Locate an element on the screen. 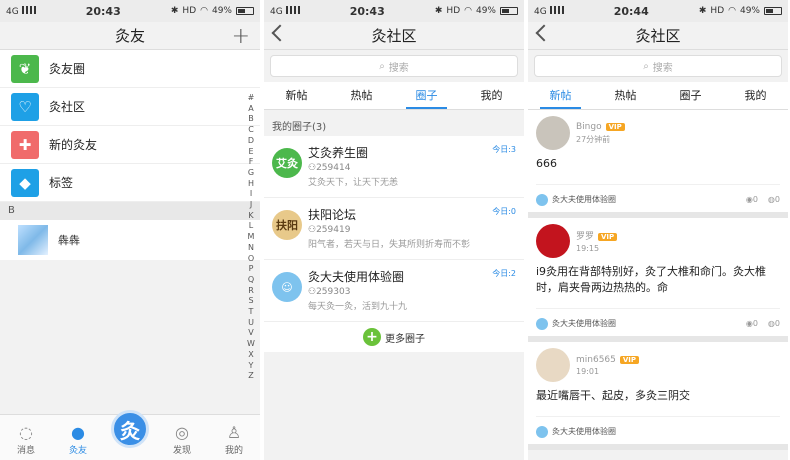  alphabet-letter: H is located at coordinates (251, 184).